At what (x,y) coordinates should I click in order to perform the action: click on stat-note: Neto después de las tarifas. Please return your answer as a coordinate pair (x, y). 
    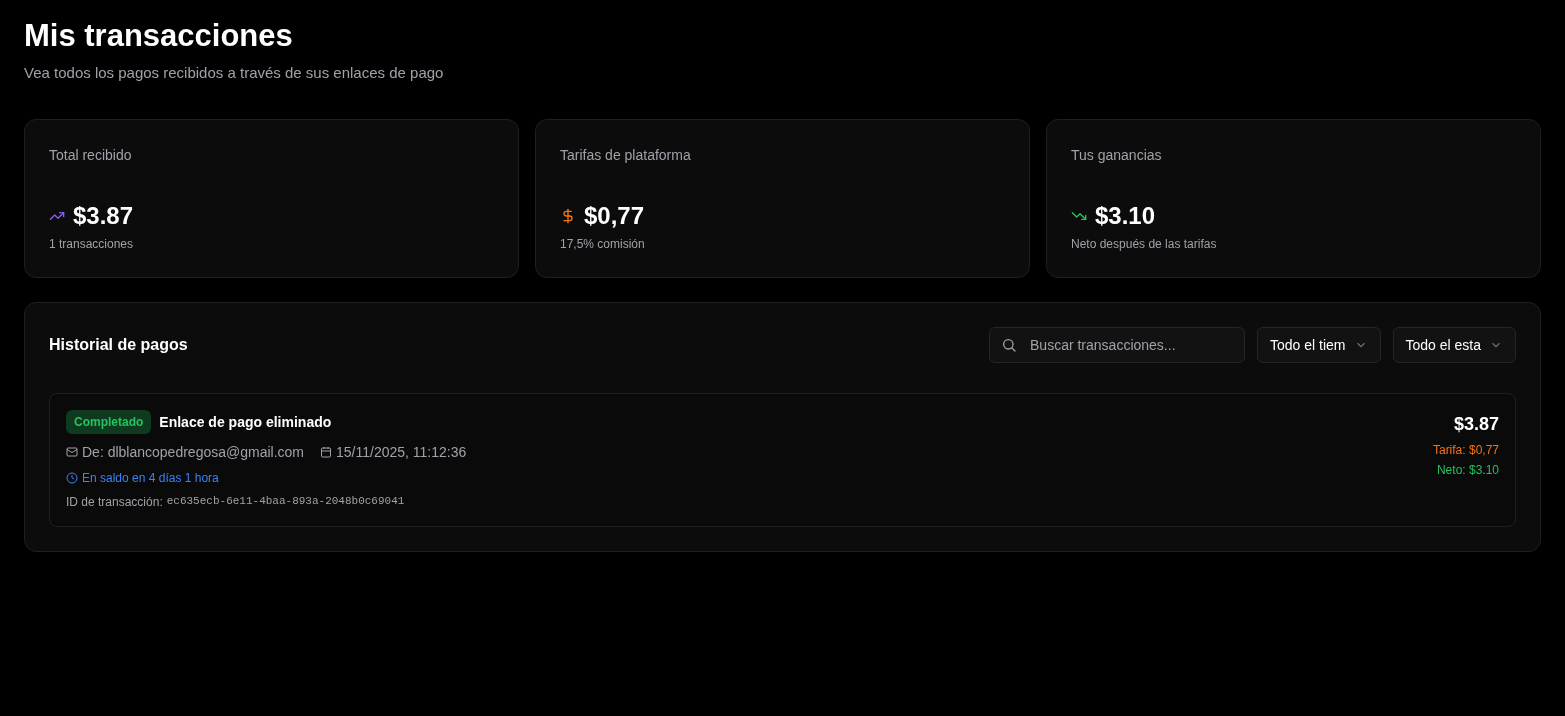
    Looking at the image, I should click on (1144, 243).